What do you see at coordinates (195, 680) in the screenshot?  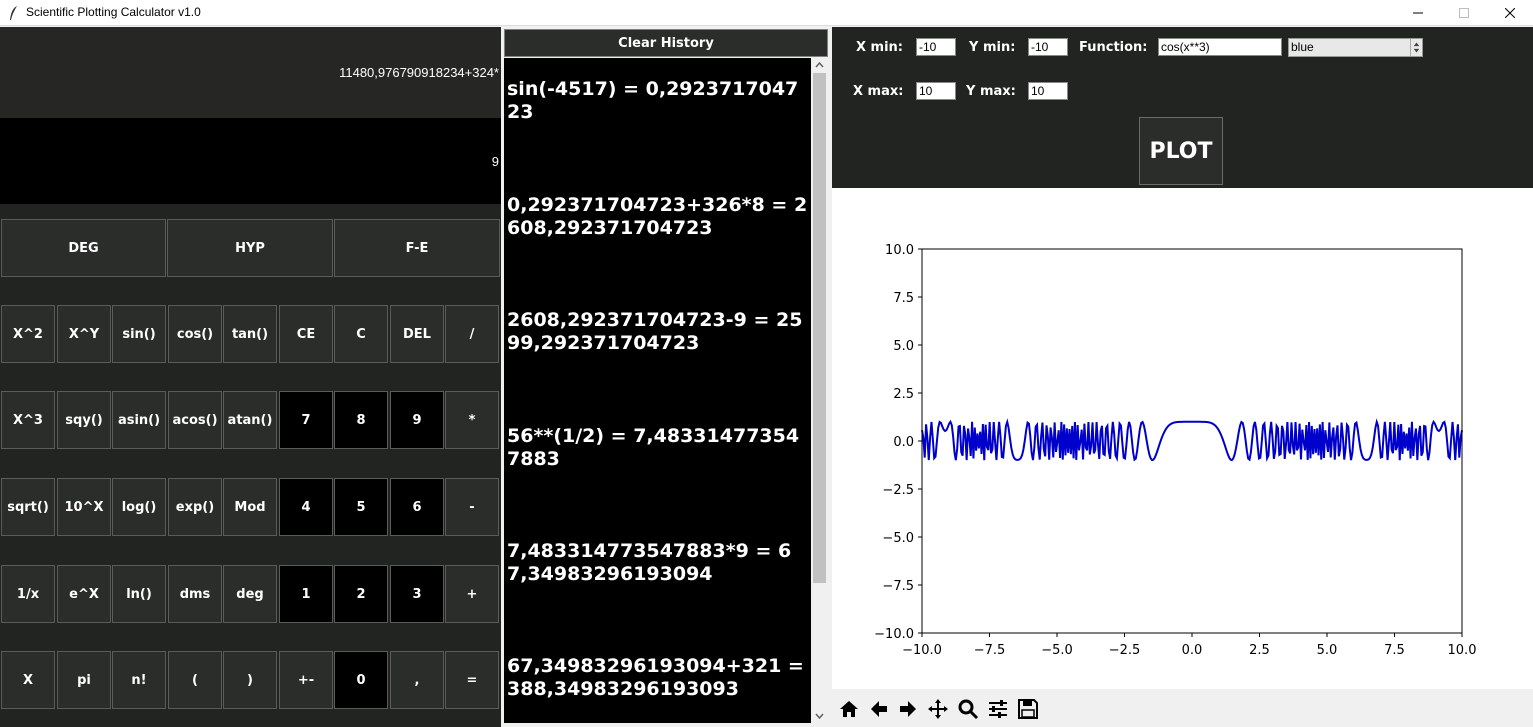 I see `open-paren-button: (` at bounding box center [195, 680].